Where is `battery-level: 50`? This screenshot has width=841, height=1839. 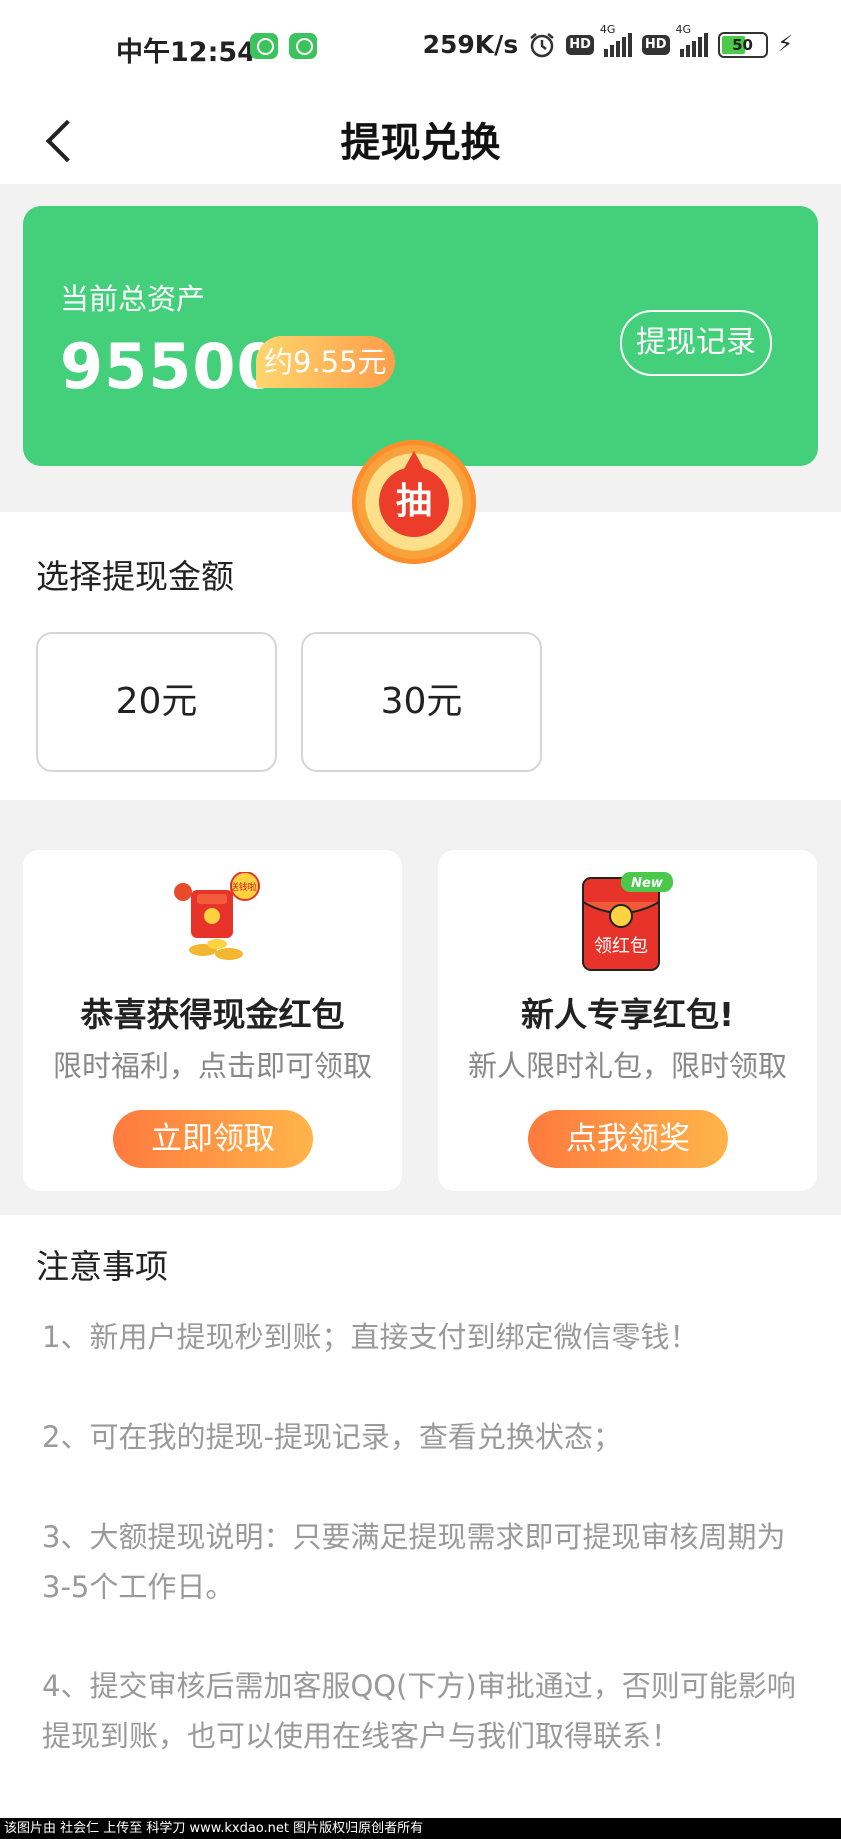 battery-level: 50 is located at coordinates (742, 44).